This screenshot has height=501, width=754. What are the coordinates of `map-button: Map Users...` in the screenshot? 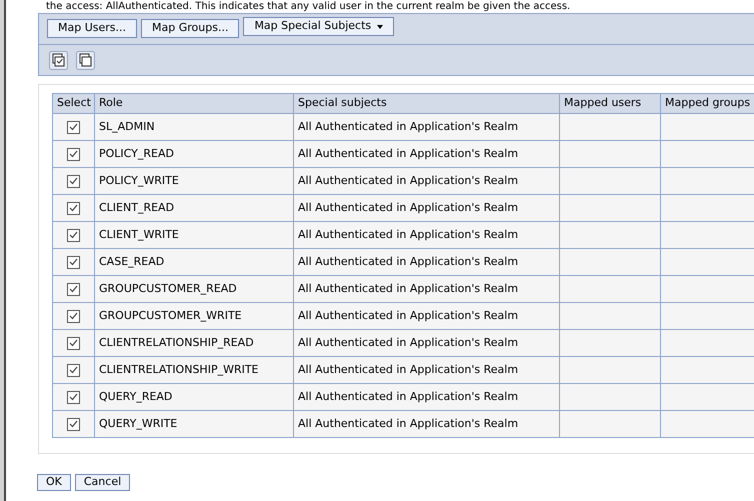 It's located at (92, 28).